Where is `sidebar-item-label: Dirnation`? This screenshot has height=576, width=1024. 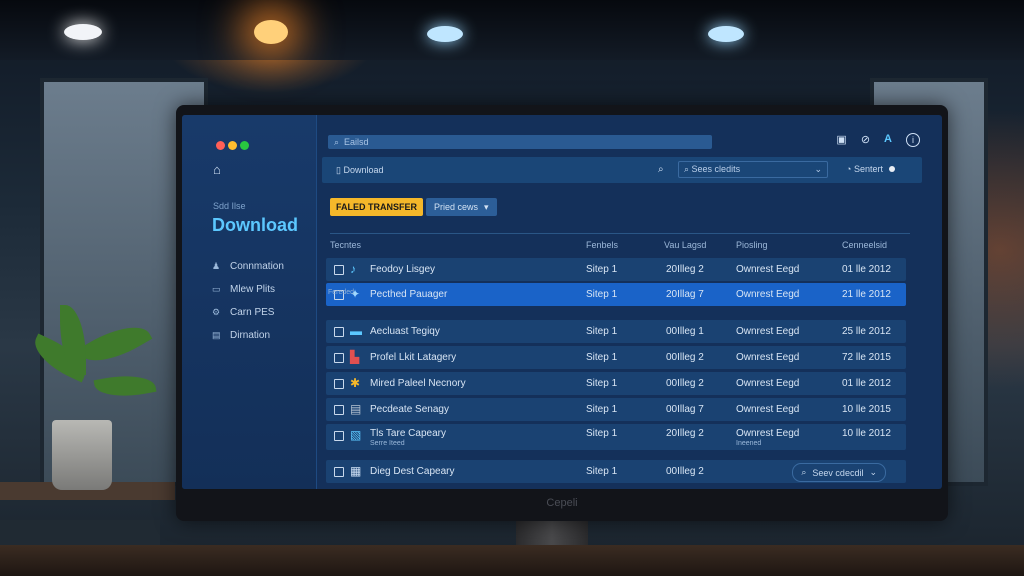
sidebar-item-label: Dirnation is located at coordinates (250, 335).